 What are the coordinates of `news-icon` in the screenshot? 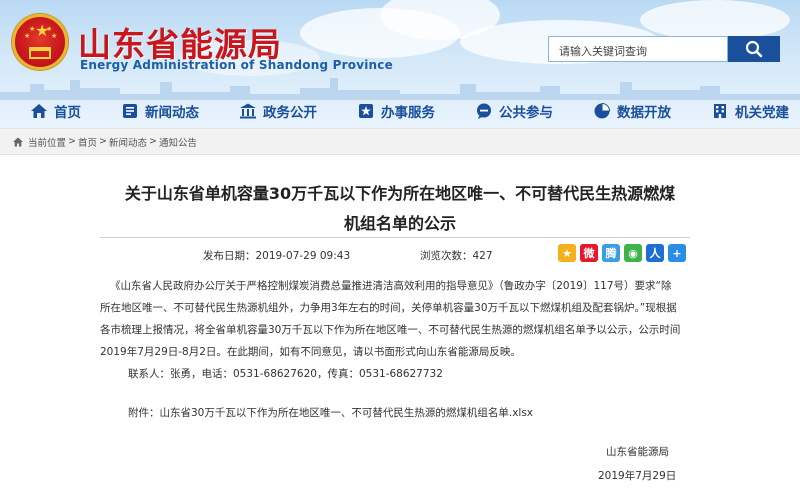 It's located at (130, 111).